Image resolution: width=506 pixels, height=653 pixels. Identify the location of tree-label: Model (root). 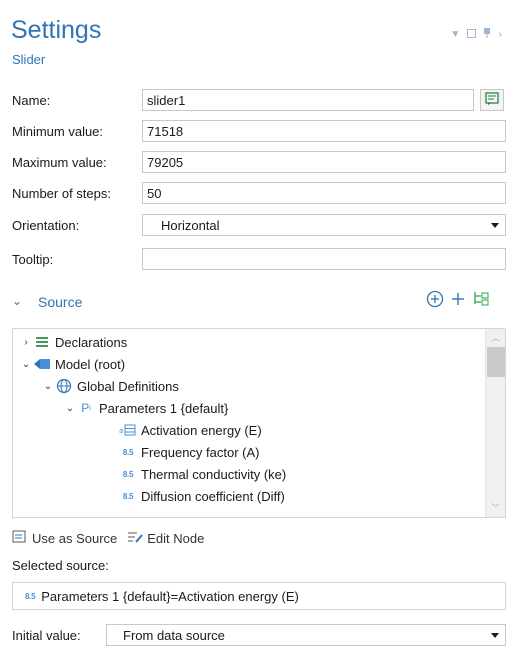
(90, 364).